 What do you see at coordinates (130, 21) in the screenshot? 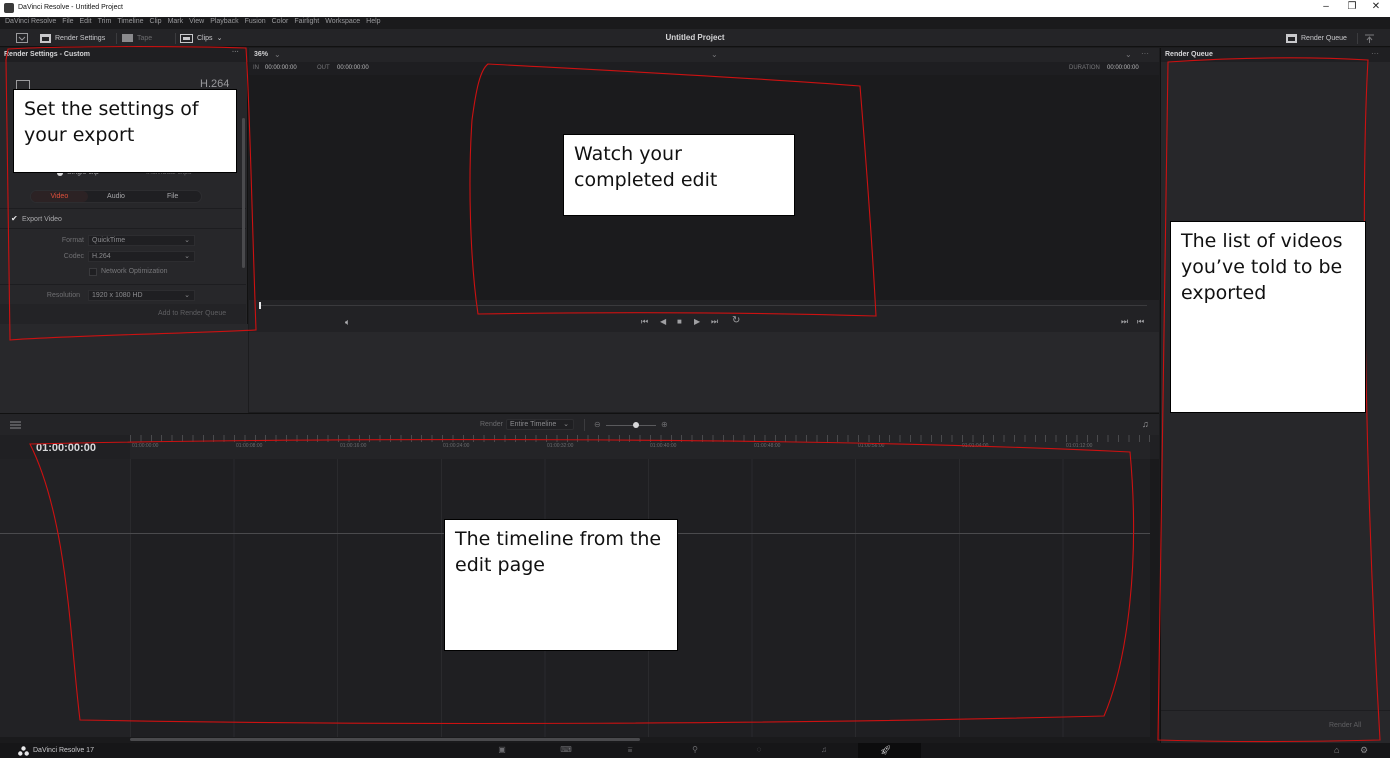
I see `menu-timeline: Timeline` at bounding box center [130, 21].